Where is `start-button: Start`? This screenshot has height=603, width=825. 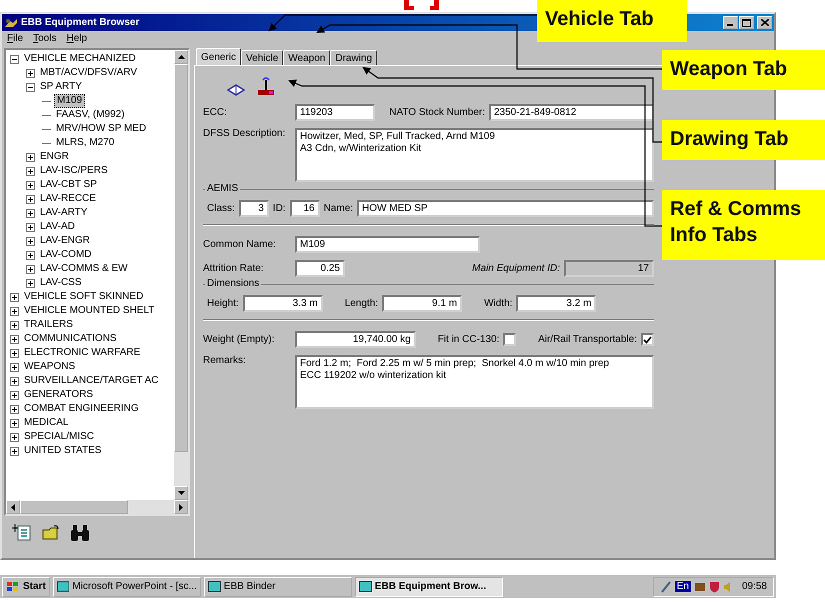 start-button: Start is located at coordinates (26, 586).